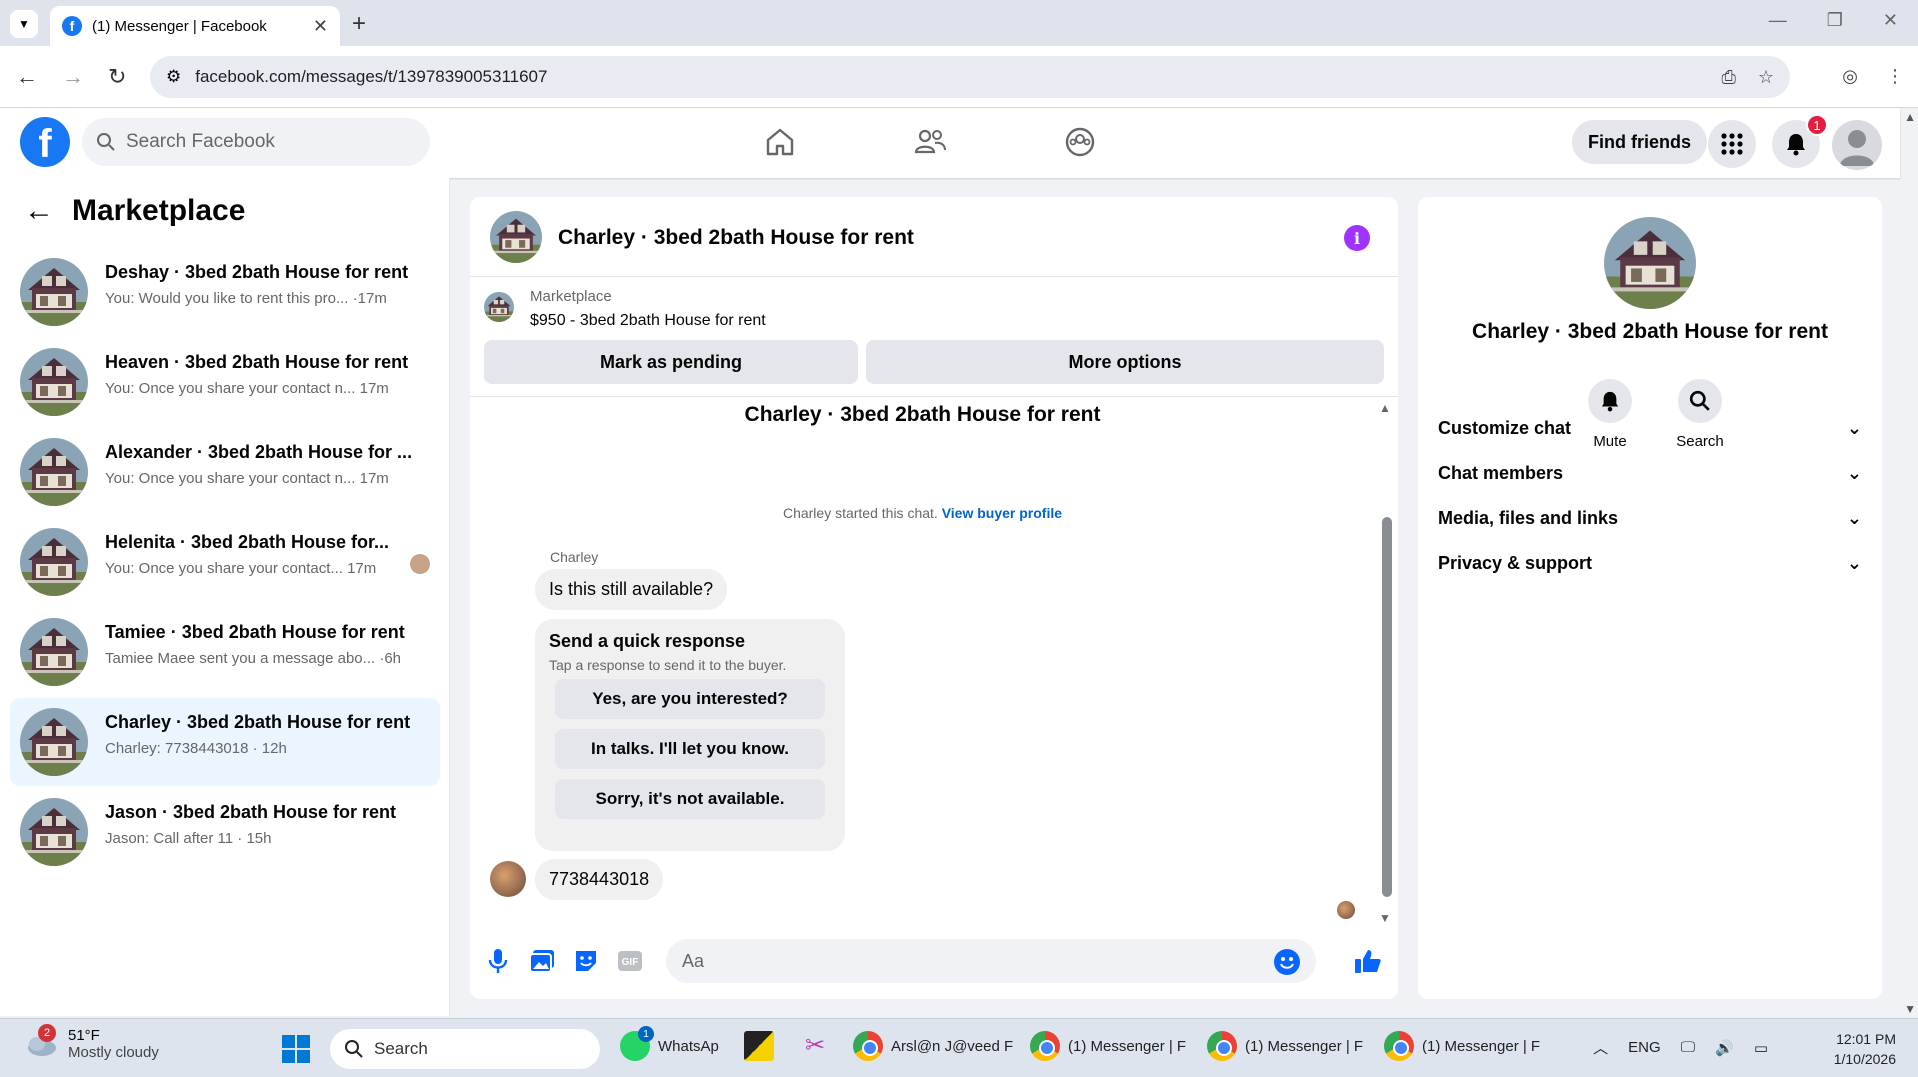 The width and height of the screenshot is (1918, 1077). Describe the element at coordinates (1285, 1046) in the screenshot. I see `taskbar-chrome-3: (1) Messenger | F` at that location.